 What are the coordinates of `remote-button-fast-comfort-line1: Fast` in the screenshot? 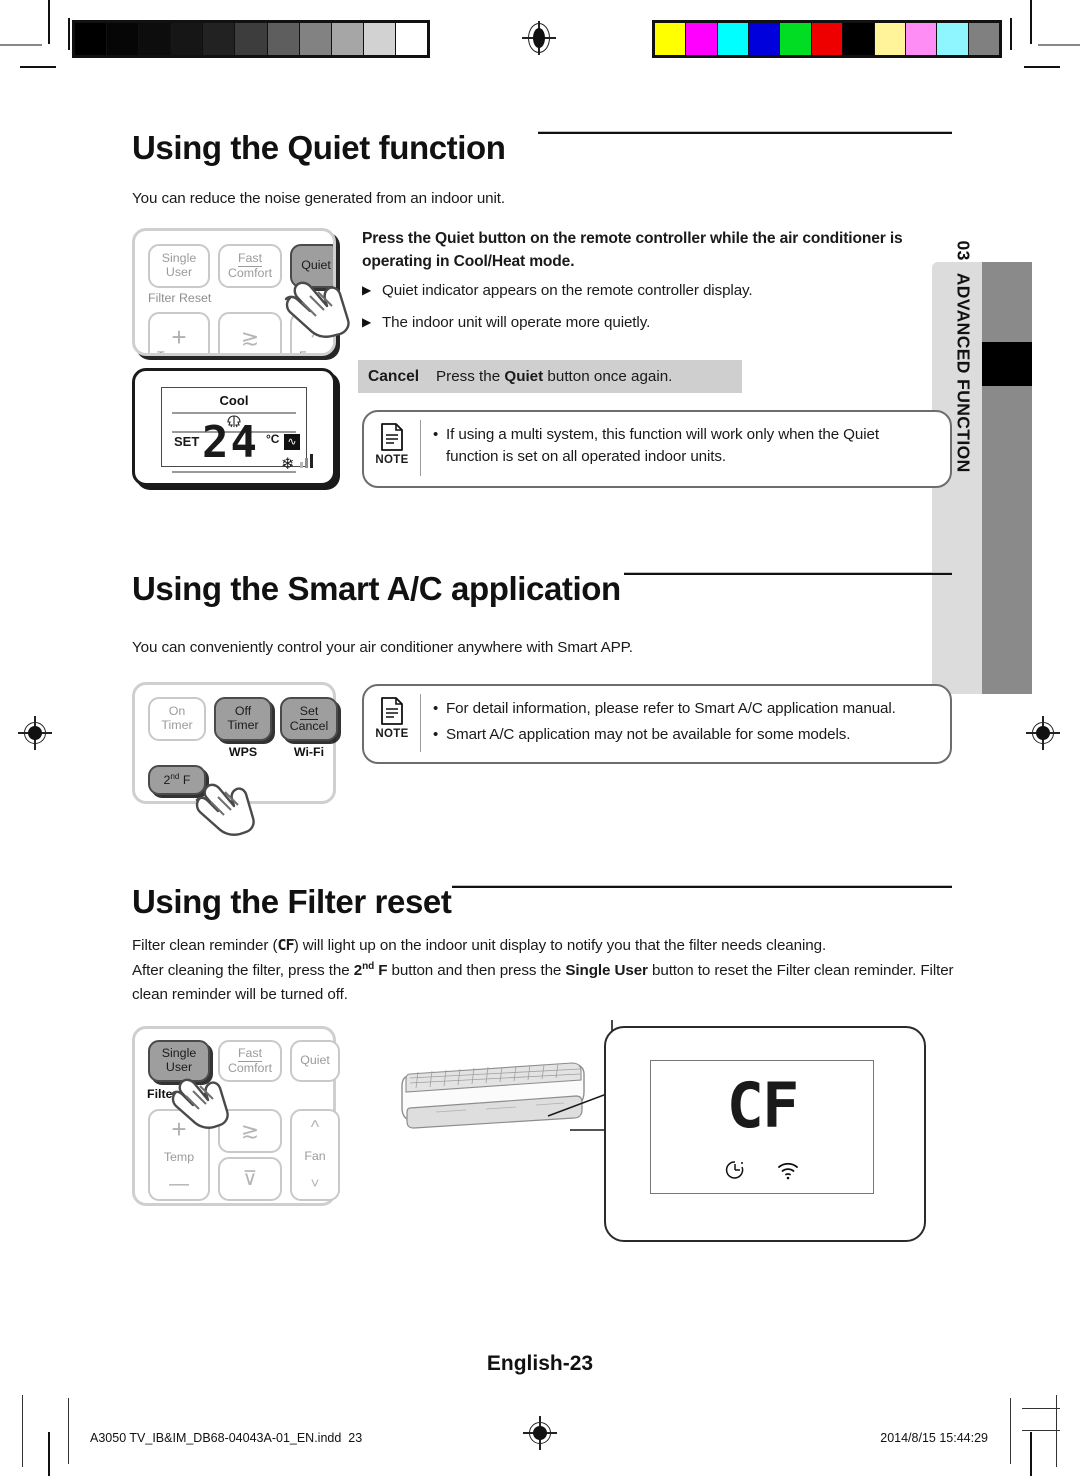 It's located at (250, 258).